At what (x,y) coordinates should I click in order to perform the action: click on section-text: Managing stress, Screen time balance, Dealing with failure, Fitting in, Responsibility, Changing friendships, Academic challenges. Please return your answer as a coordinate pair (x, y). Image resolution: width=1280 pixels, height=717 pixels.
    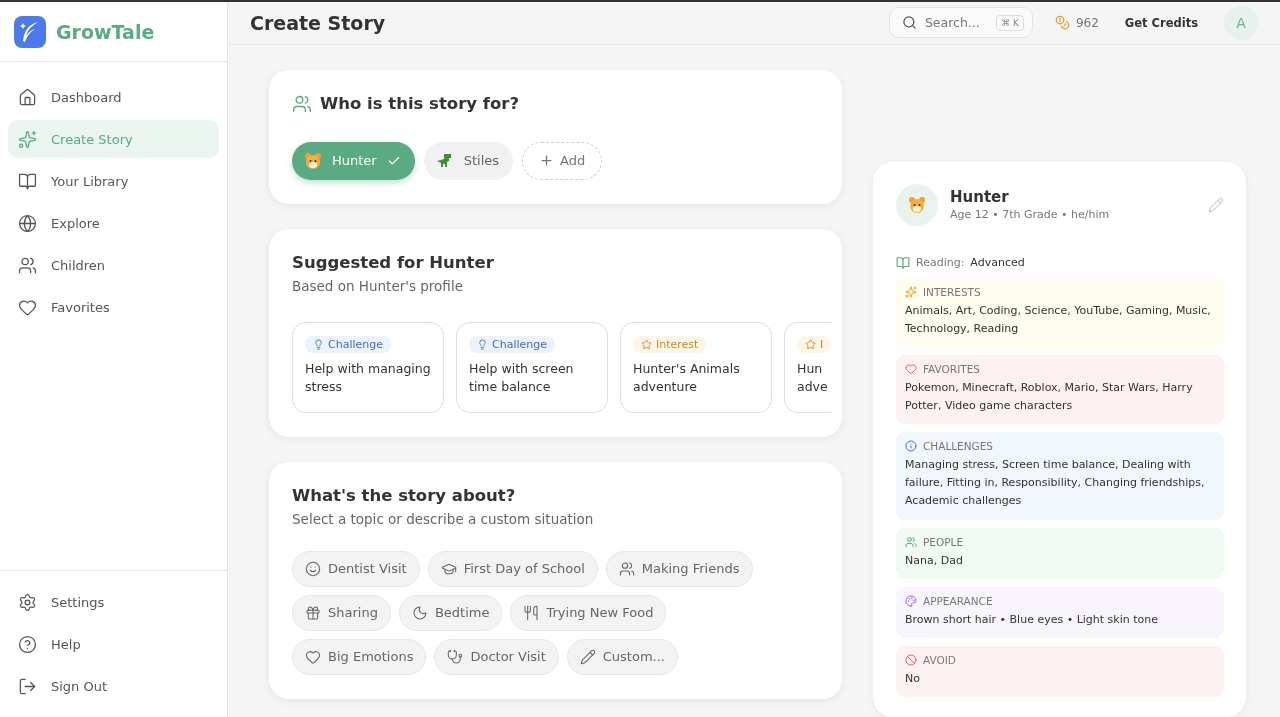
    Looking at the image, I should click on (1055, 483).